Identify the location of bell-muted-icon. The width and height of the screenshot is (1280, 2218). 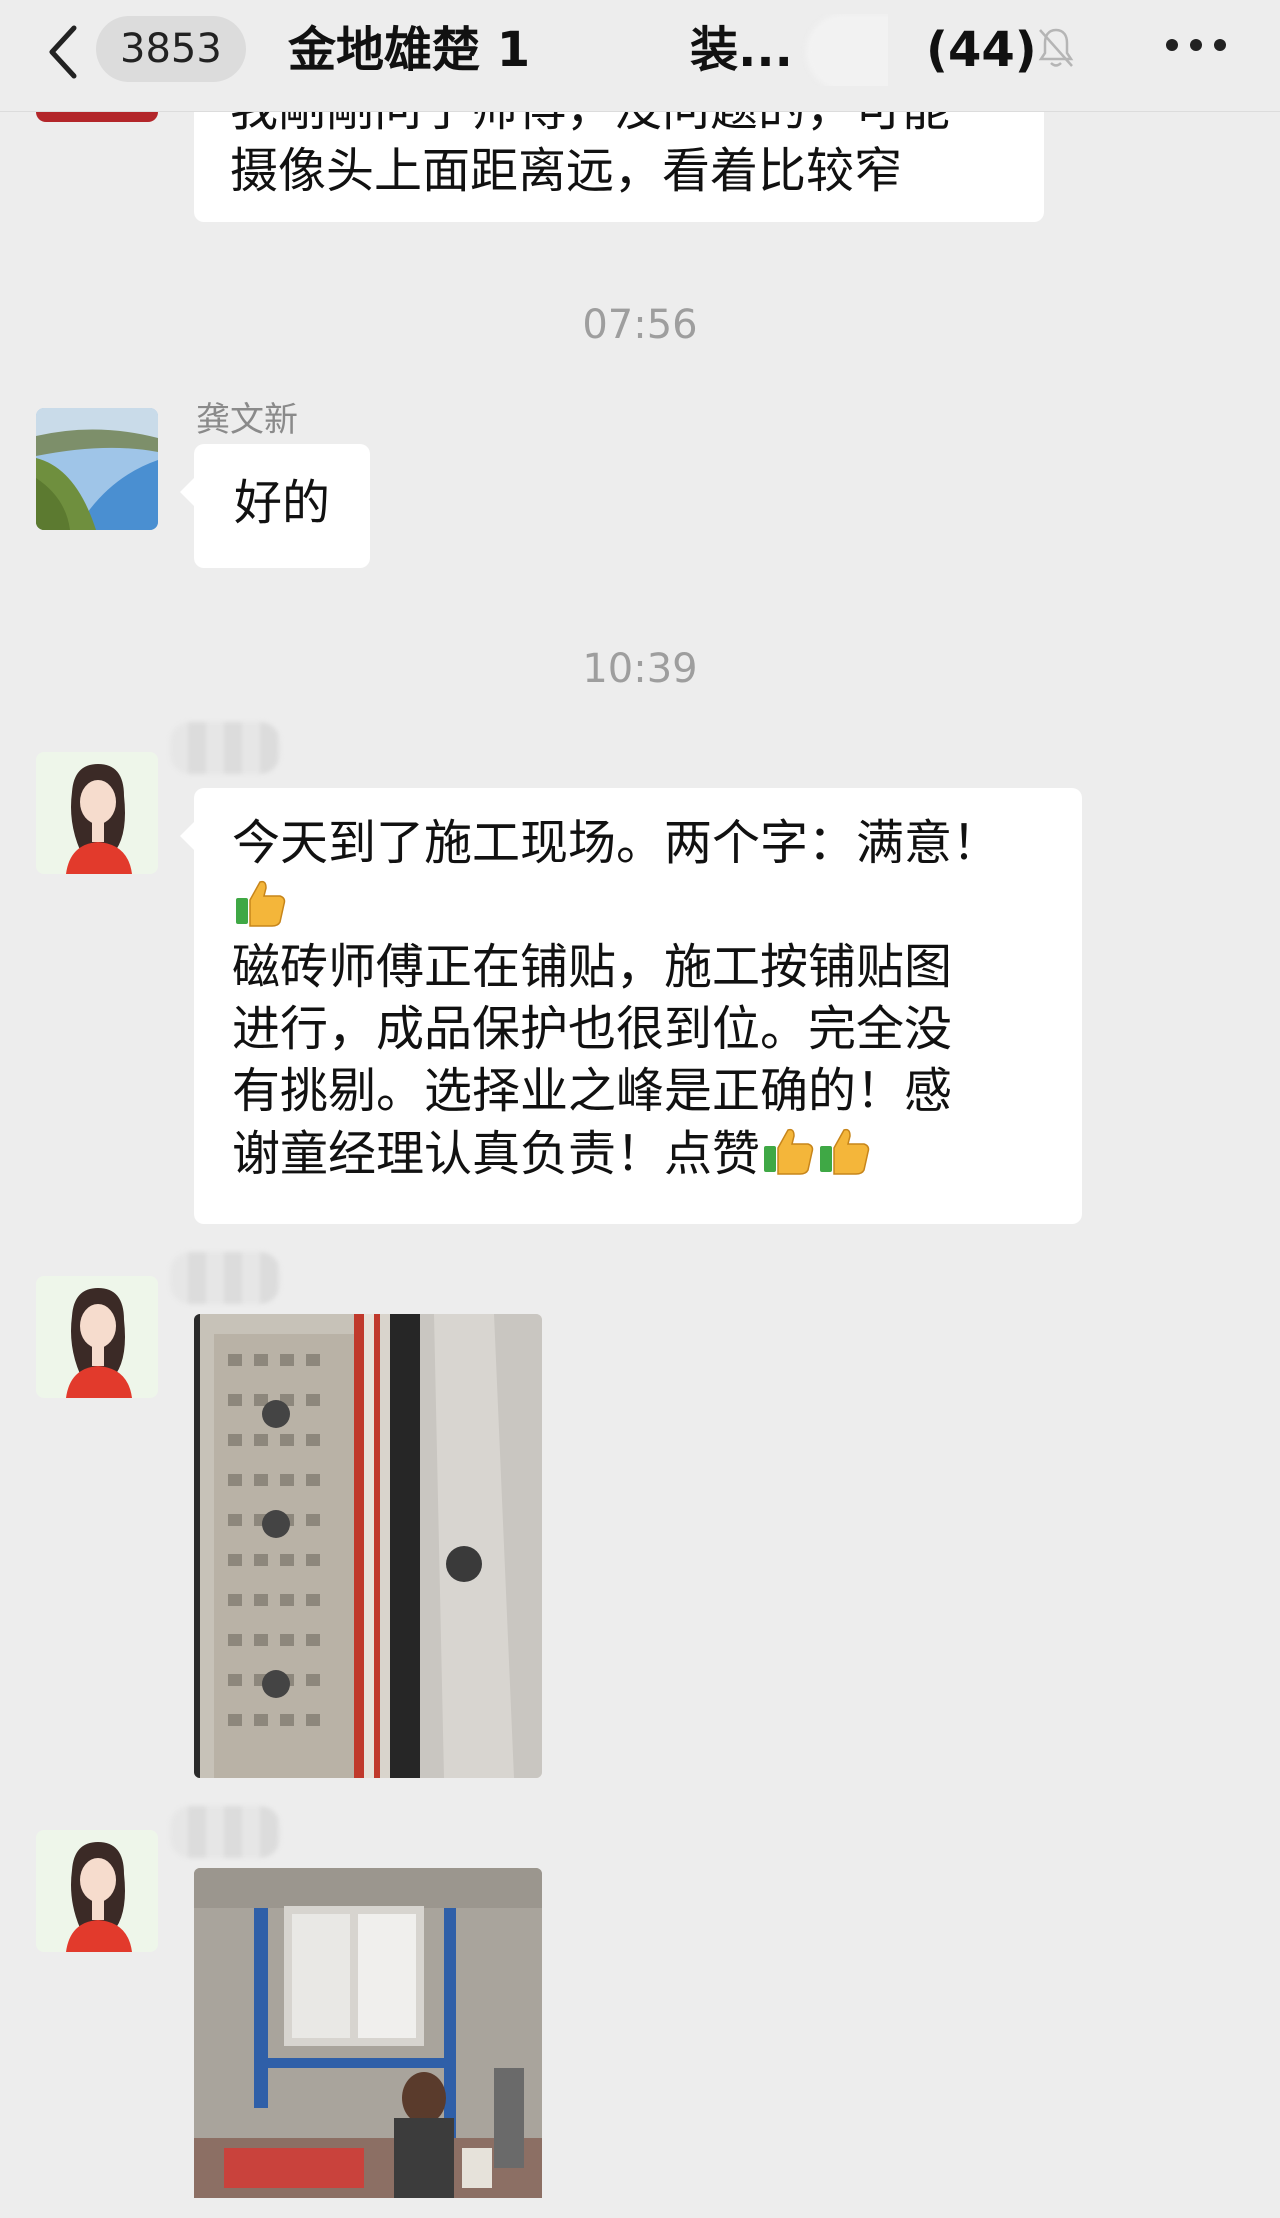
(1056, 47).